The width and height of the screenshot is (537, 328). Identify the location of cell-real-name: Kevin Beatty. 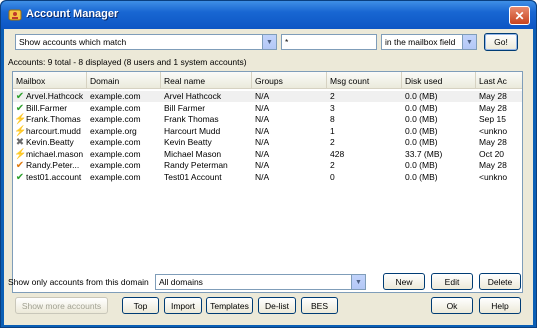
(188, 142).